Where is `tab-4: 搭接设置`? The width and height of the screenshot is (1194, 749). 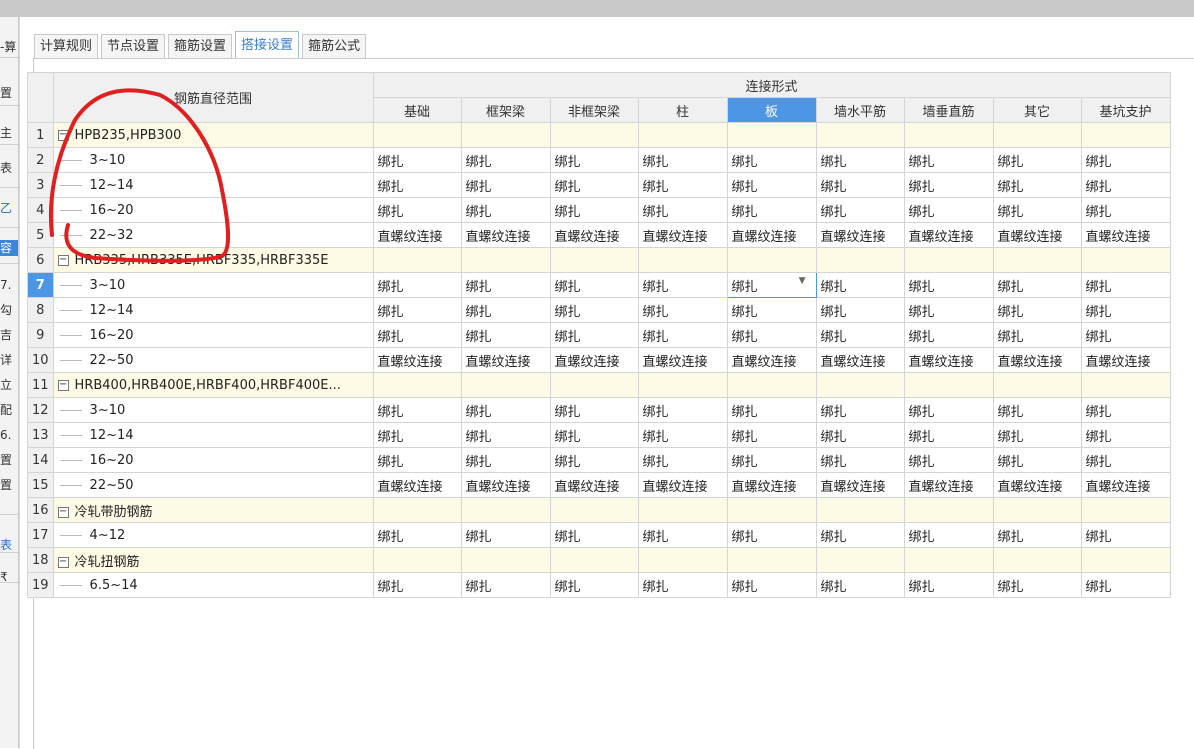
tab-4: 搭接设置 is located at coordinates (267, 44).